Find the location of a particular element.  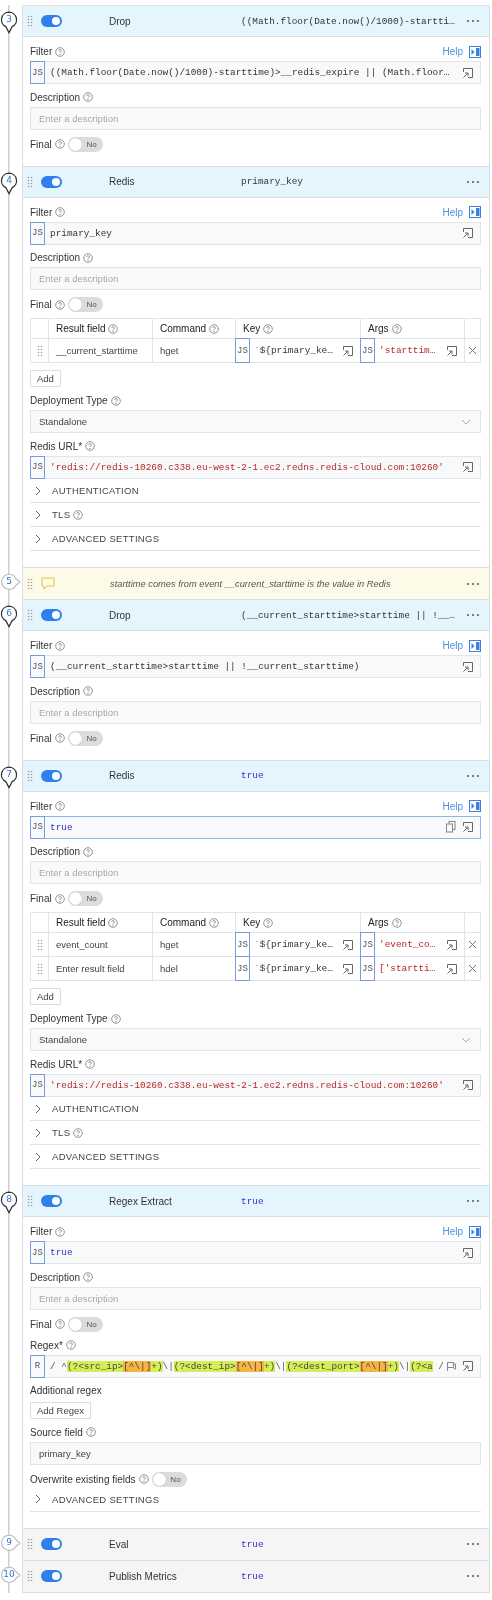

code-field: JS primary_key is located at coordinates (255, 233).